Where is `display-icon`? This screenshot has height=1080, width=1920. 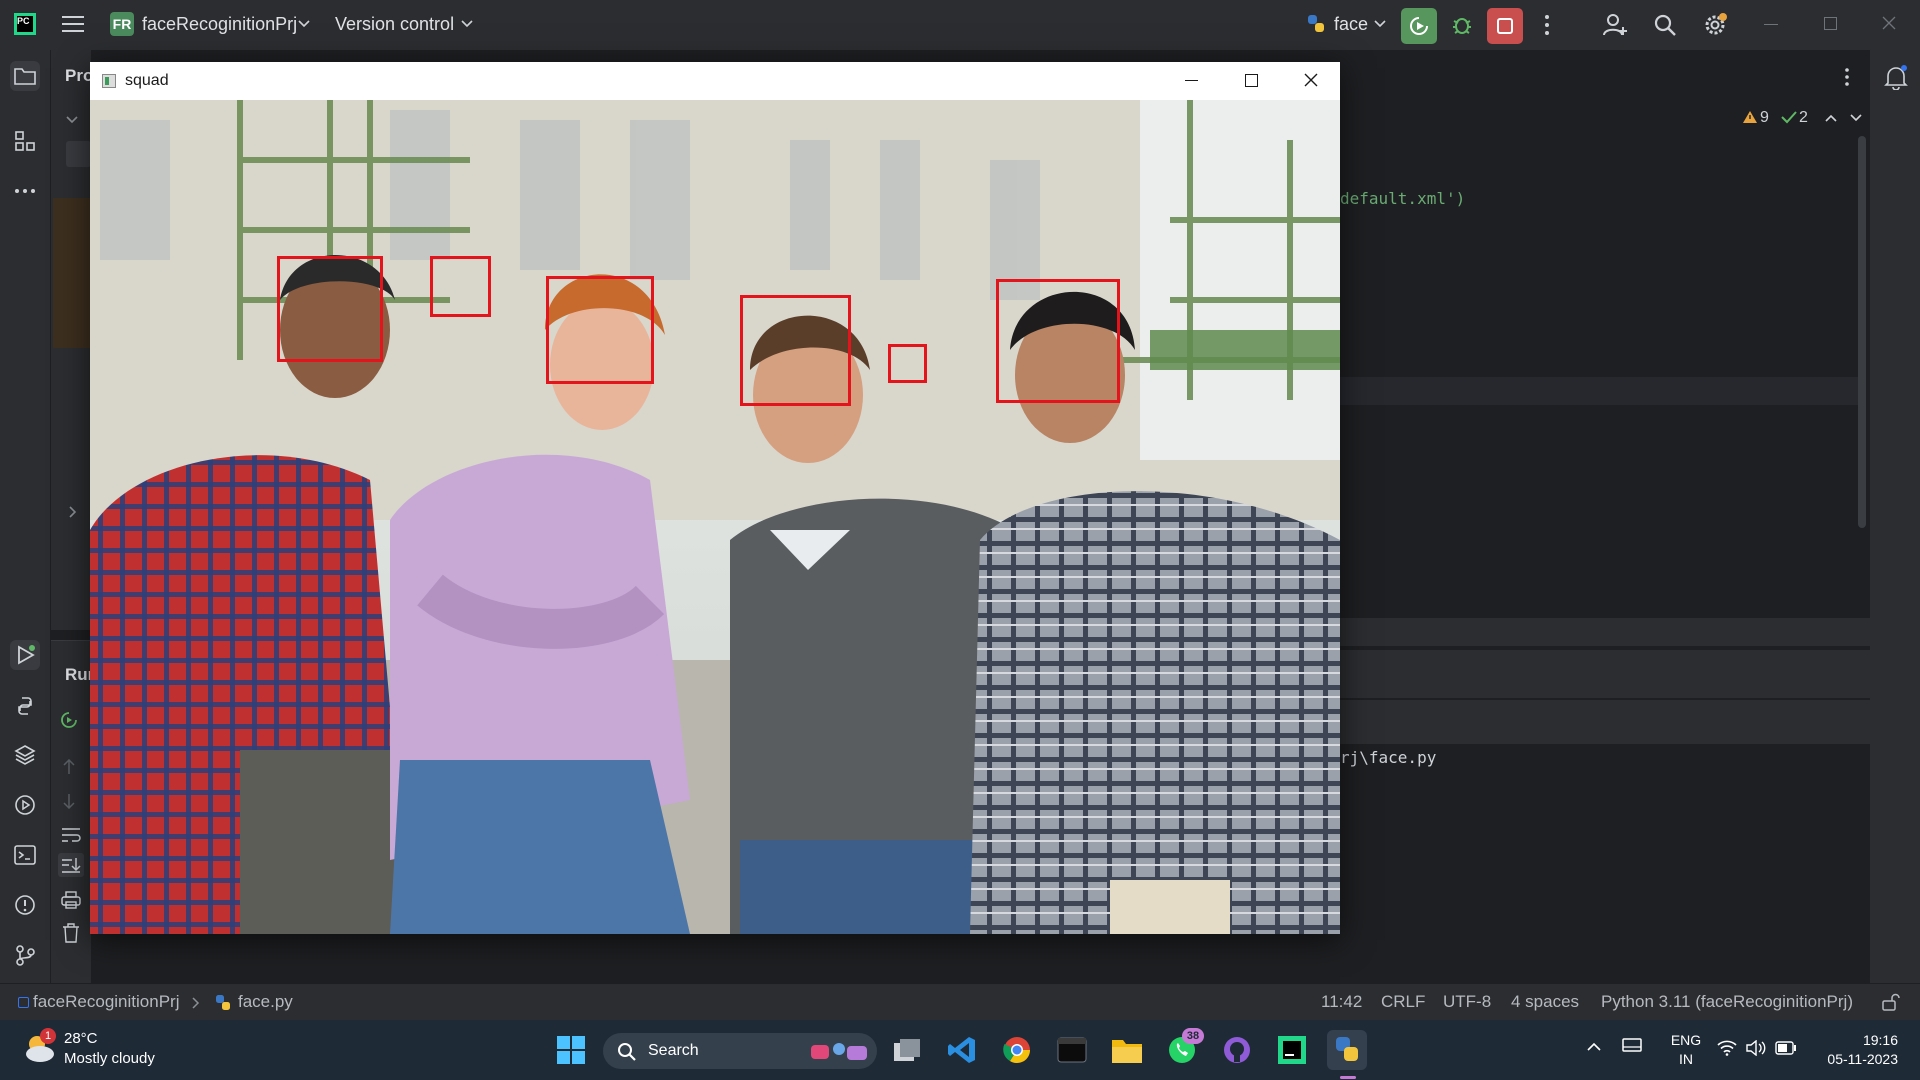 display-icon is located at coordinates (1632, 1047).